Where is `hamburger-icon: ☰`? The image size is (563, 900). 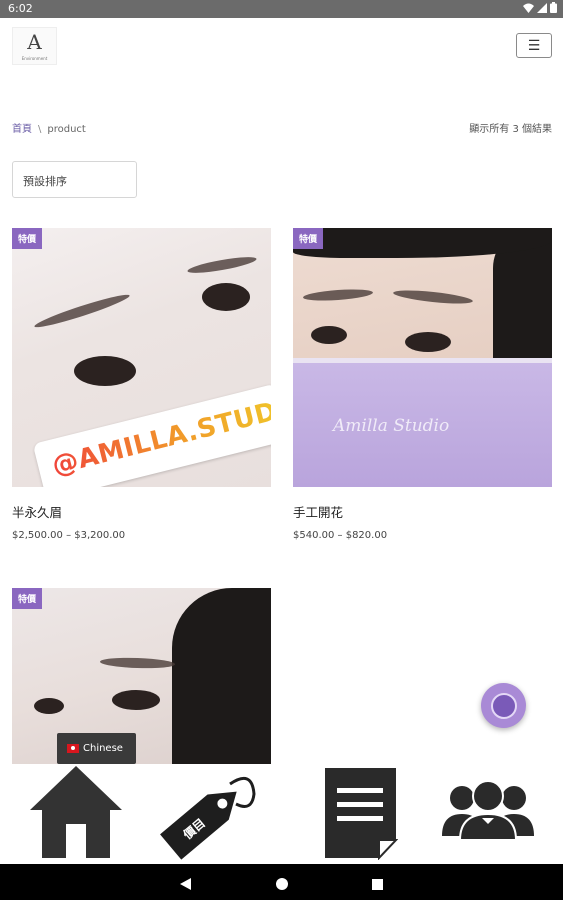
hamburger-icon: ☰ is located at coordinates (534, 45).